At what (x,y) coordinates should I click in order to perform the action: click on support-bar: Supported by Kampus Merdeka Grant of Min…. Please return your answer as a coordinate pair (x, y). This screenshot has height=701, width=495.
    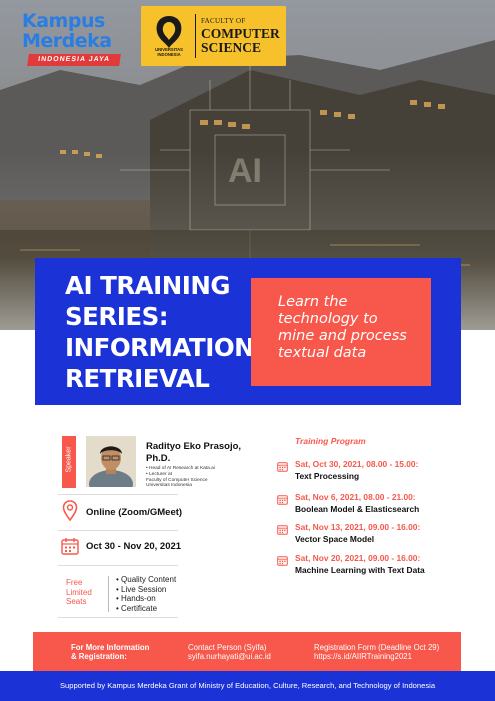
    Looking at the image, I should click on (247, 686).